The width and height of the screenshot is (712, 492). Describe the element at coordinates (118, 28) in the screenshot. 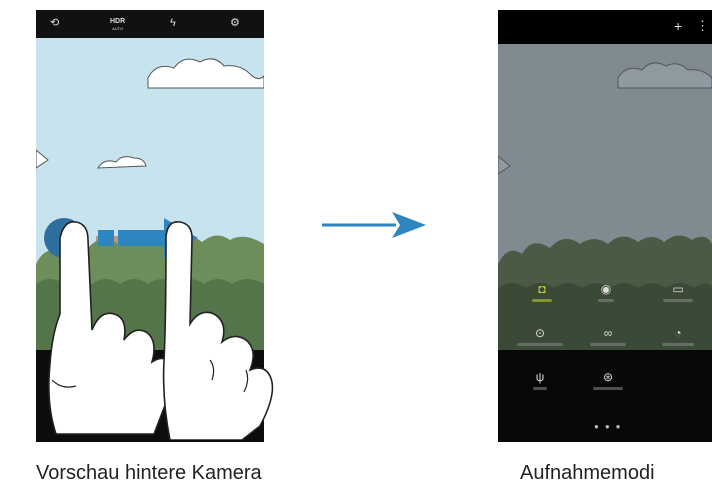

I see `hdr-sub-label: AUTO` at that location.